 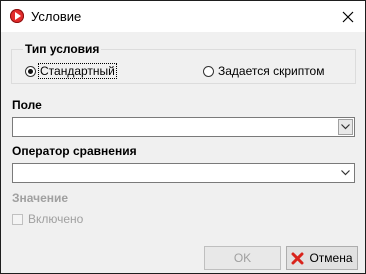 I want to click on operator-label: Оператор сравнения, so click(x=74, y=151).